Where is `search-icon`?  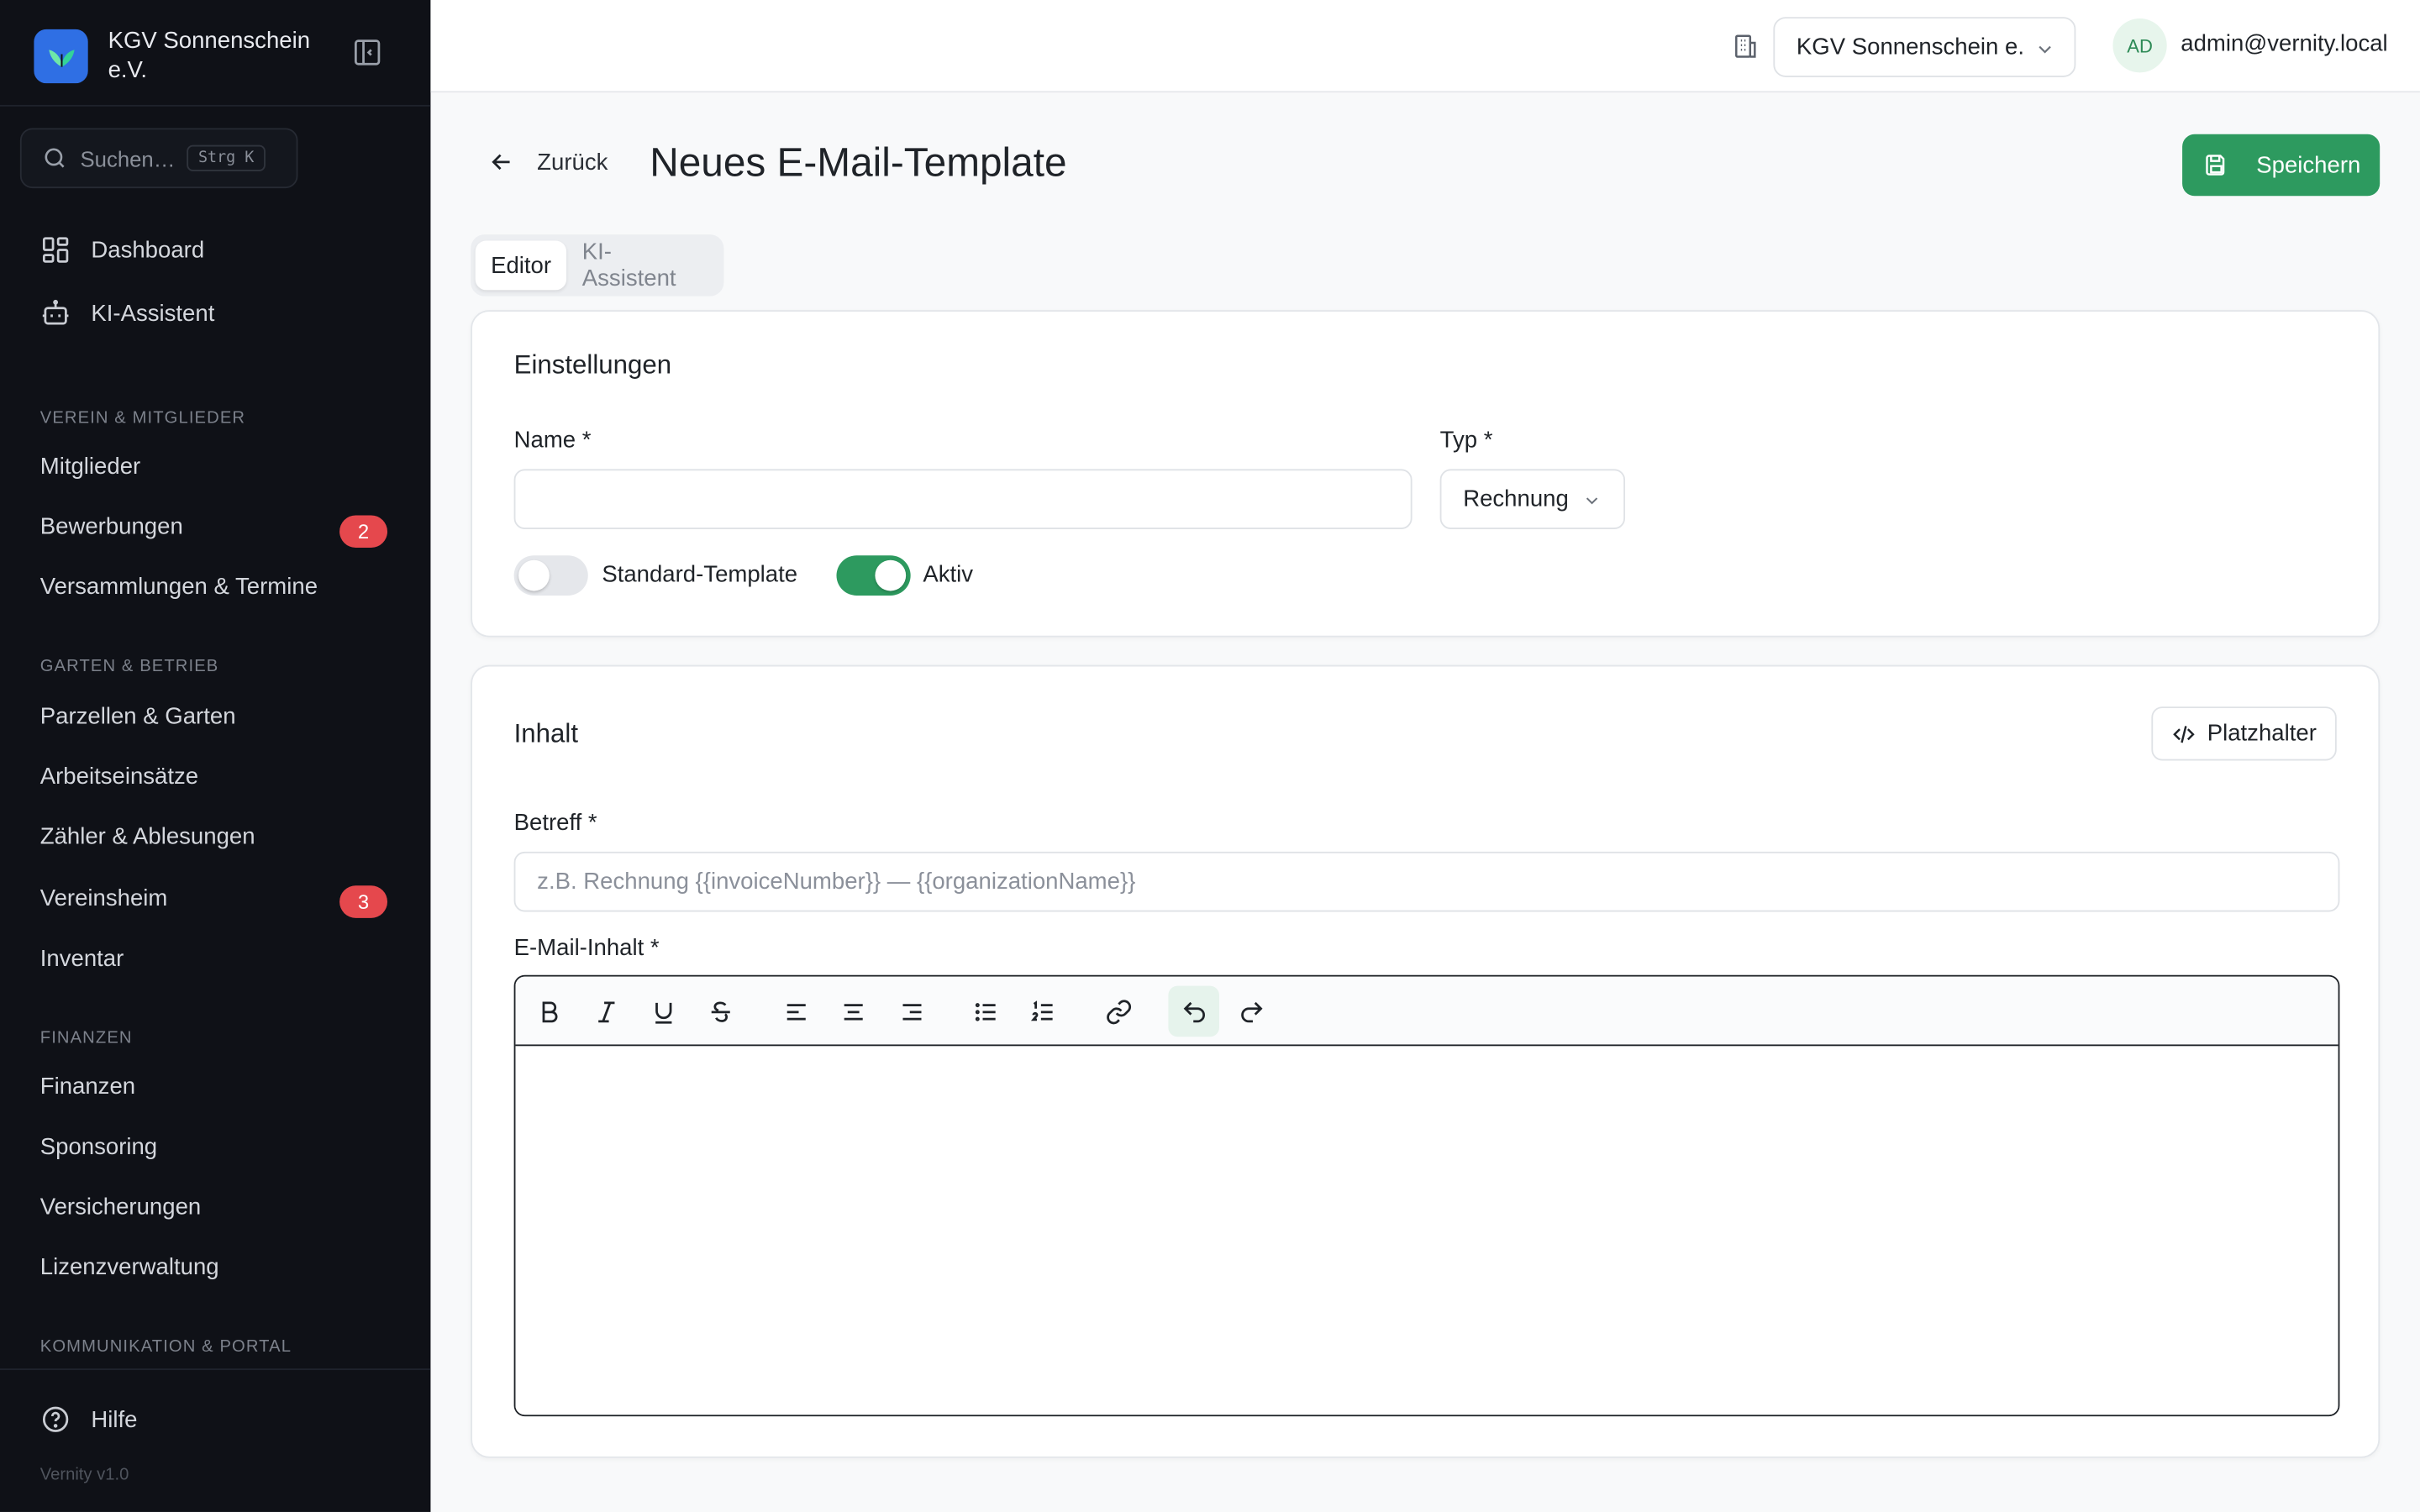 search-icon is located at coordinates (55, 158).